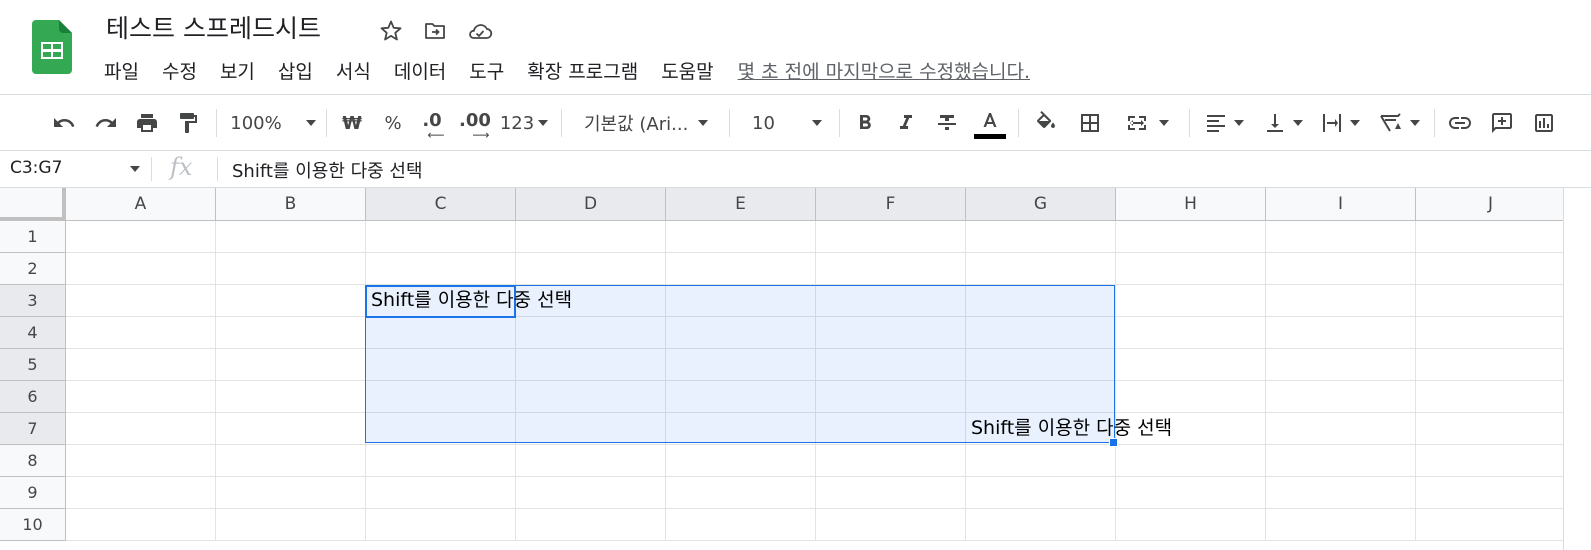  Describe the element at coordinates (1491, 461) in the screenshot. I see `cell-j8` at that location.